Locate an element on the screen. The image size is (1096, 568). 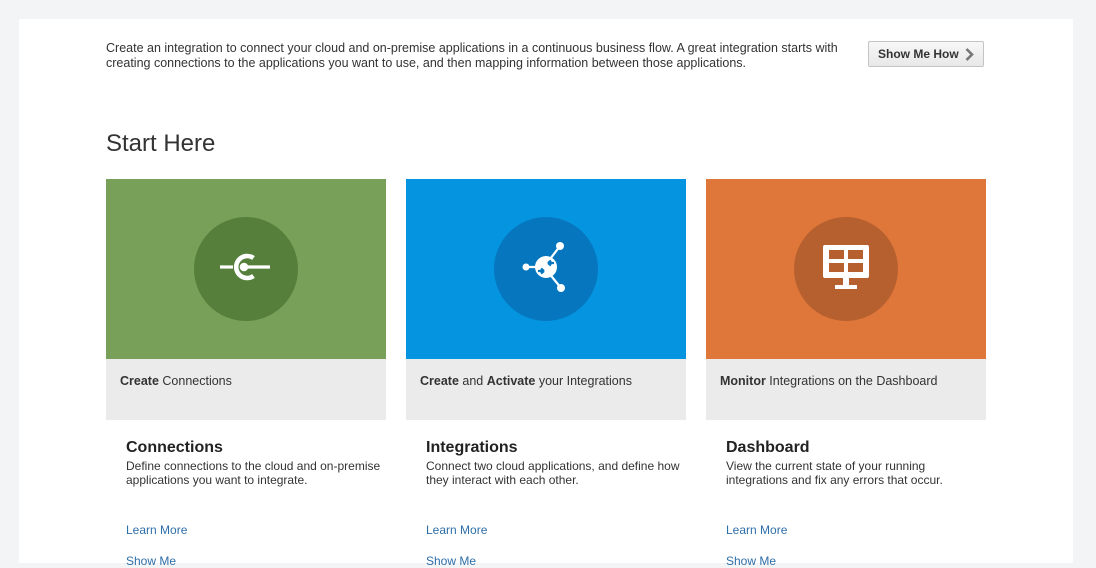
dashboard-monitor-icon is located at coordinates (846, 269).